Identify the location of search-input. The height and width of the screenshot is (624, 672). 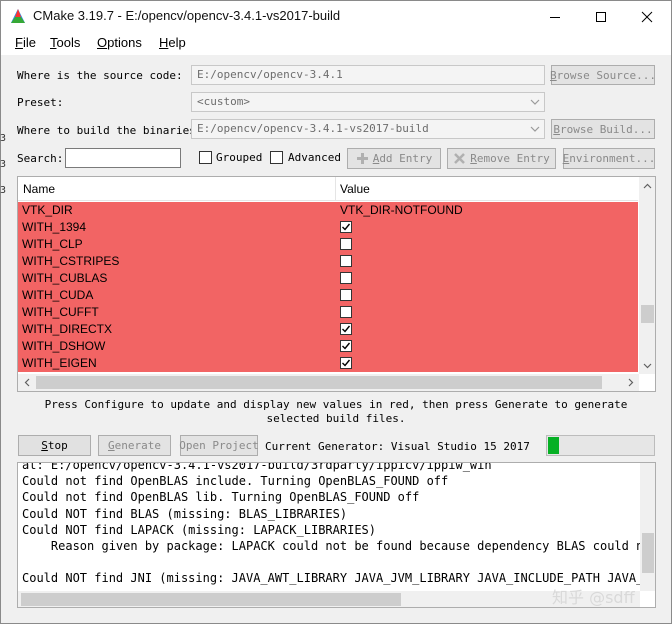
(123, 158).